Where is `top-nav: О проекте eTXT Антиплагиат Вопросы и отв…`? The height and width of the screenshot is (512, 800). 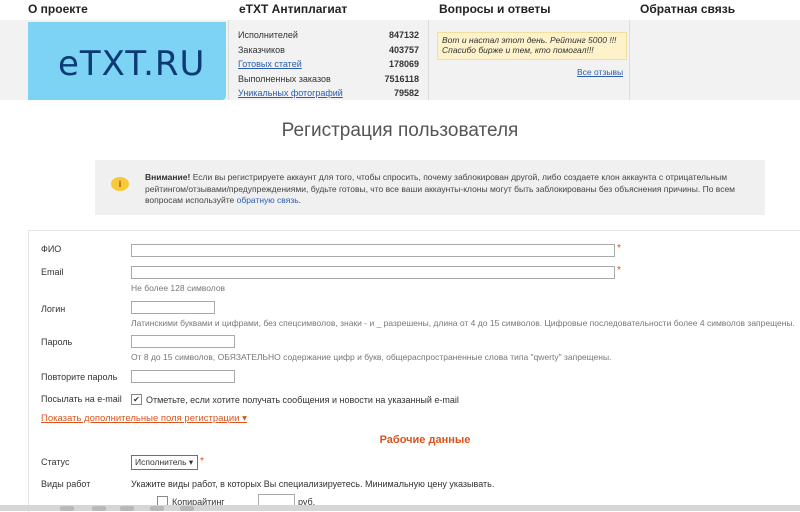 top-nav: О проекте eTXT Антиплагиат Вопросы и отв… is located at coordinates (400, 10).